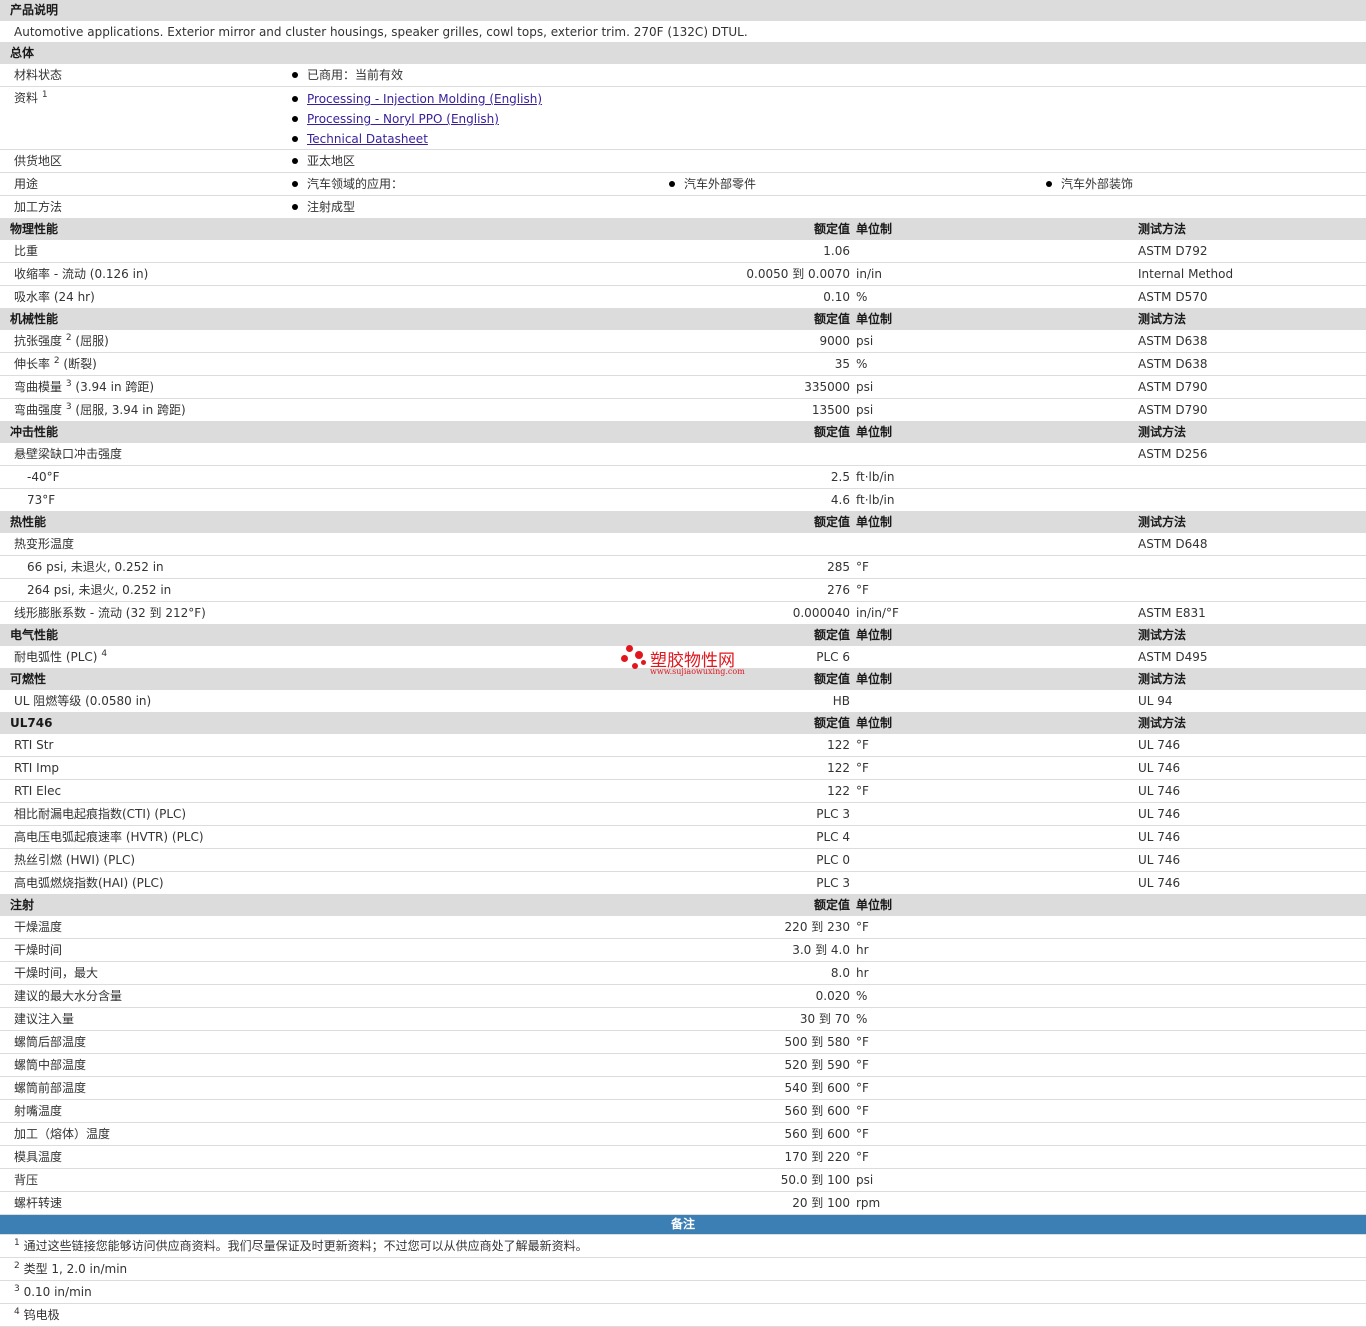 This screenshot has width=1366, height=1327. Describe the element at coordinates (683, 410) in the screenshot. I see `property-row: 弯曲强度 3 (屈服, 3.94 in 跨距) 13500 psi ASTM D790` at that location.